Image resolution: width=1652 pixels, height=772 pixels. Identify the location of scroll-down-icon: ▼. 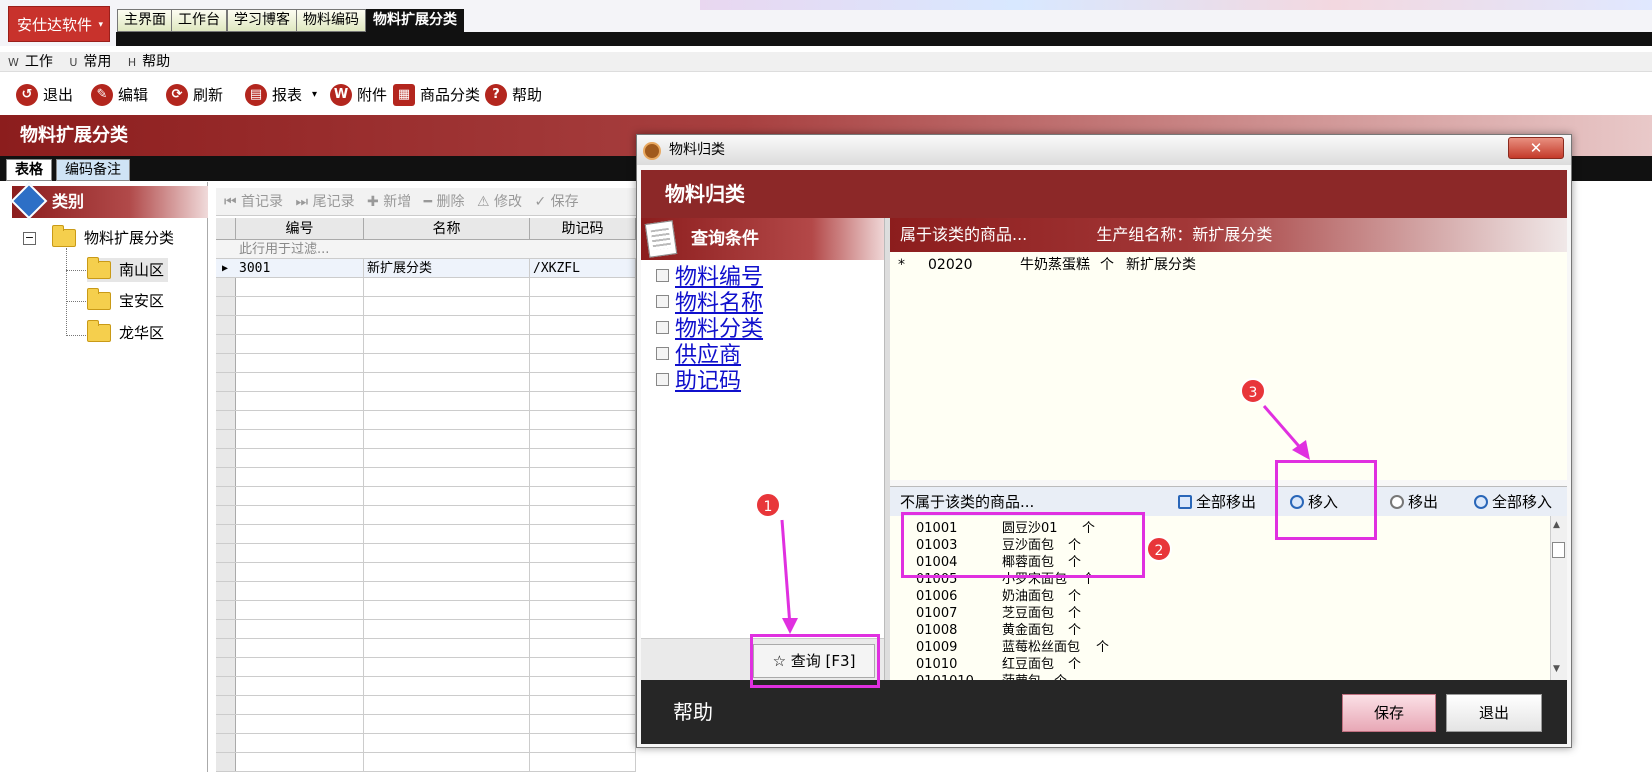
(1556, 669).